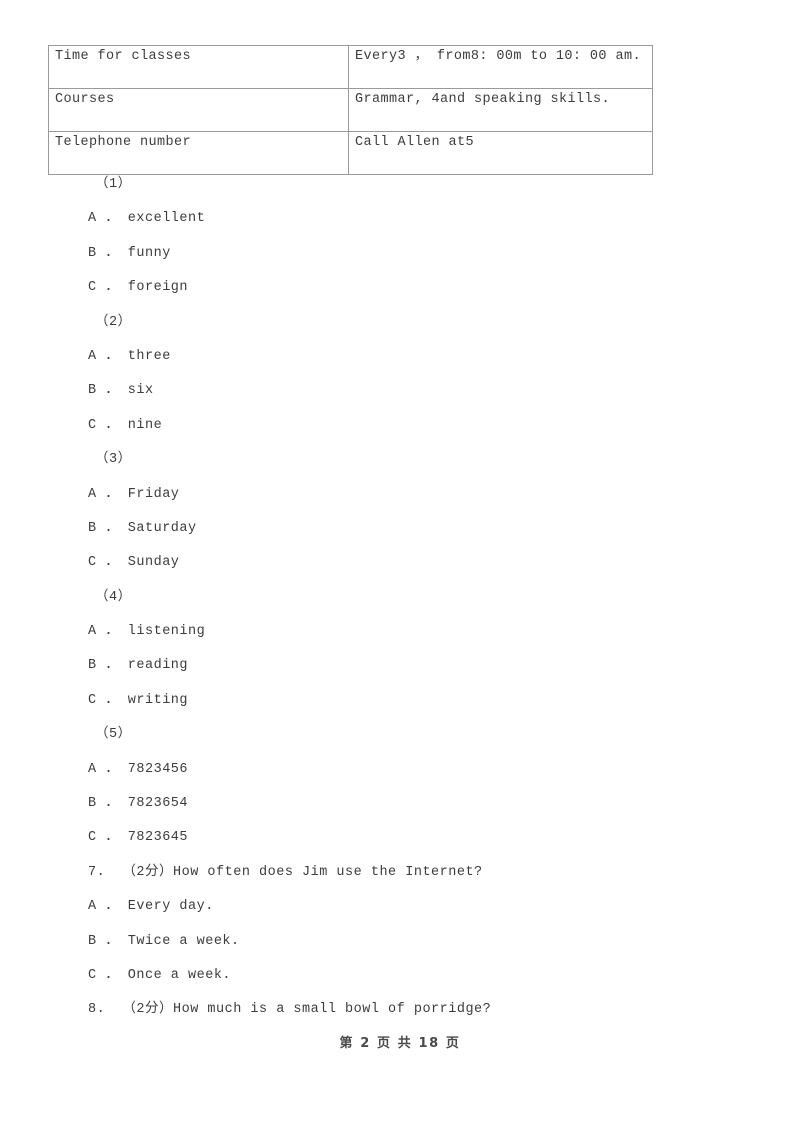  I want to click on sub-question-number: （4）, so click(113, 597).